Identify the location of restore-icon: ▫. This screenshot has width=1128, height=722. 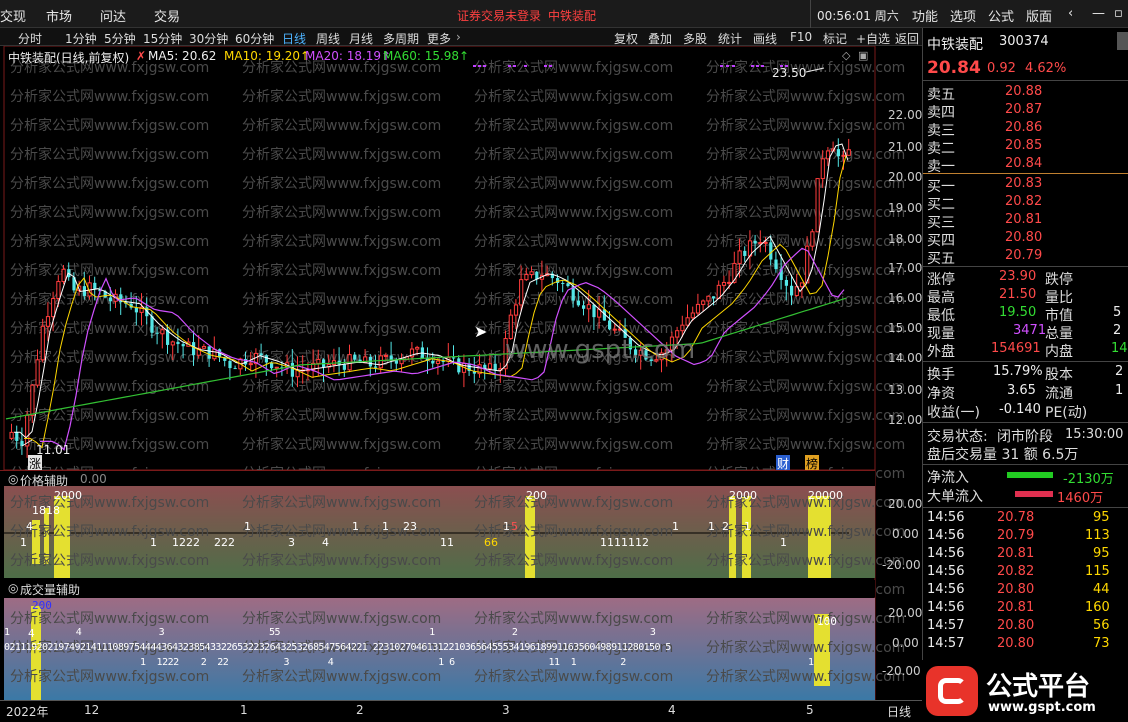
(1118, 13).